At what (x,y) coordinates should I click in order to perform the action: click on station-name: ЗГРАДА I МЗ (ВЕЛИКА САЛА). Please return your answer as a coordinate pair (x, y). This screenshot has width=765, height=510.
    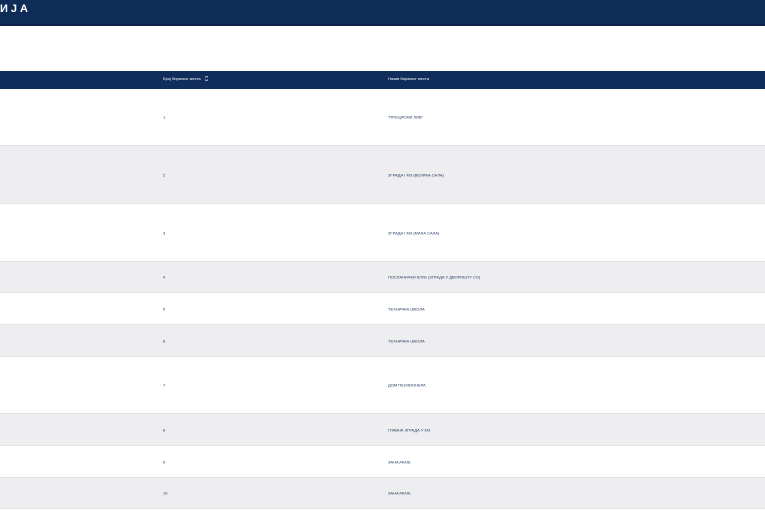
    Looking at the image, I should click on (416, 174).